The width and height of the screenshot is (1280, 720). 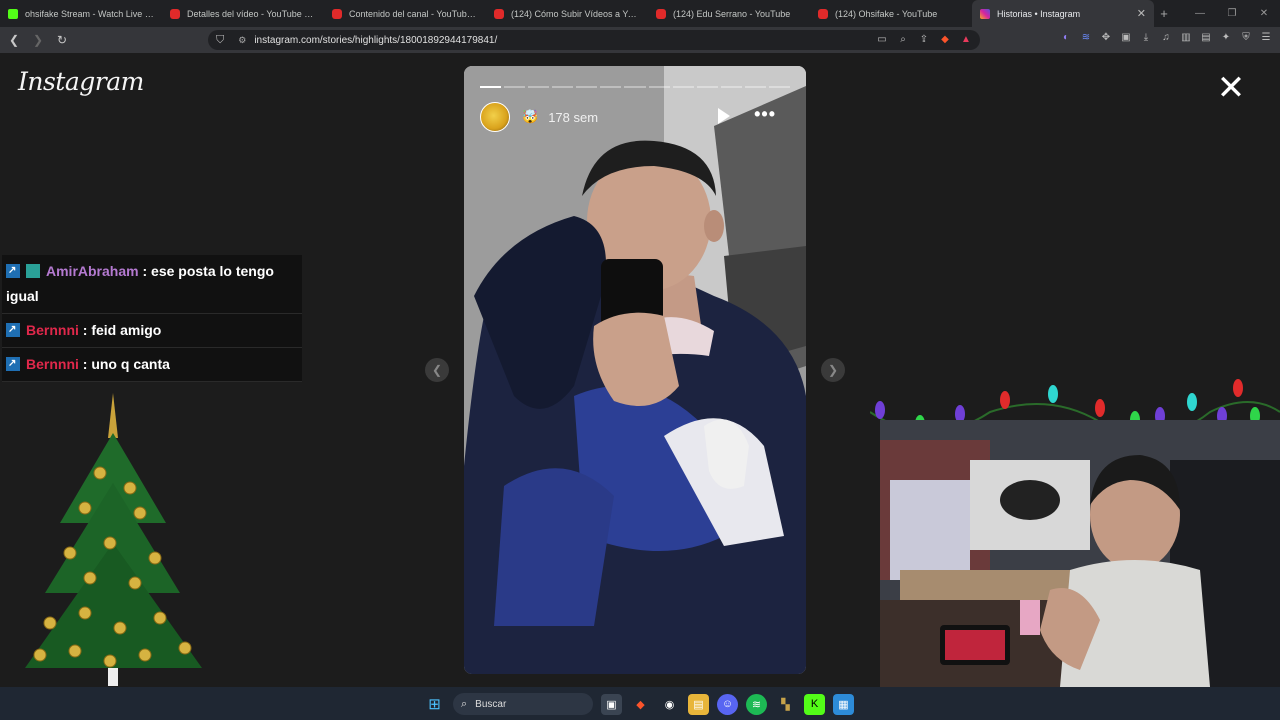 What do you see at coordinates (413, 13) in the screenshot?
I see `tab-title: Contenido del canal - YouTube Studi` at bounding box center [413, 13].